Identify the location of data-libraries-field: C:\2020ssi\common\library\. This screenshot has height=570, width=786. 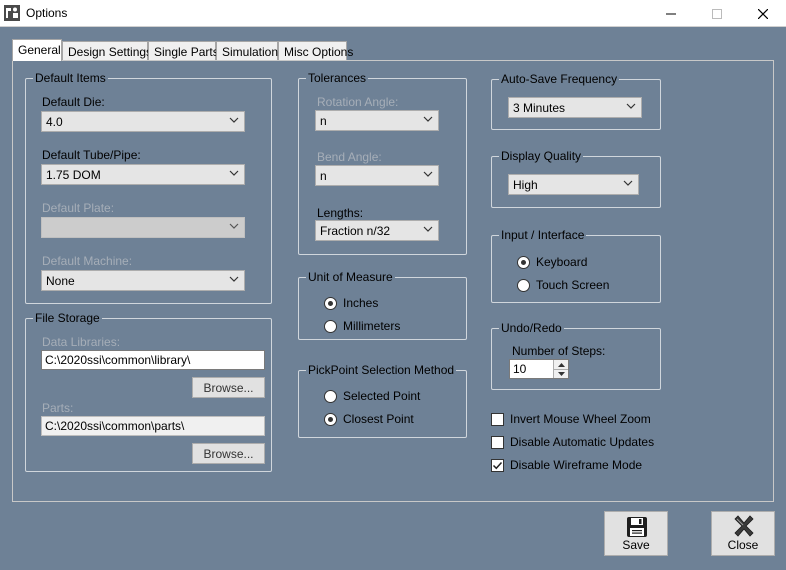
(153, 360).